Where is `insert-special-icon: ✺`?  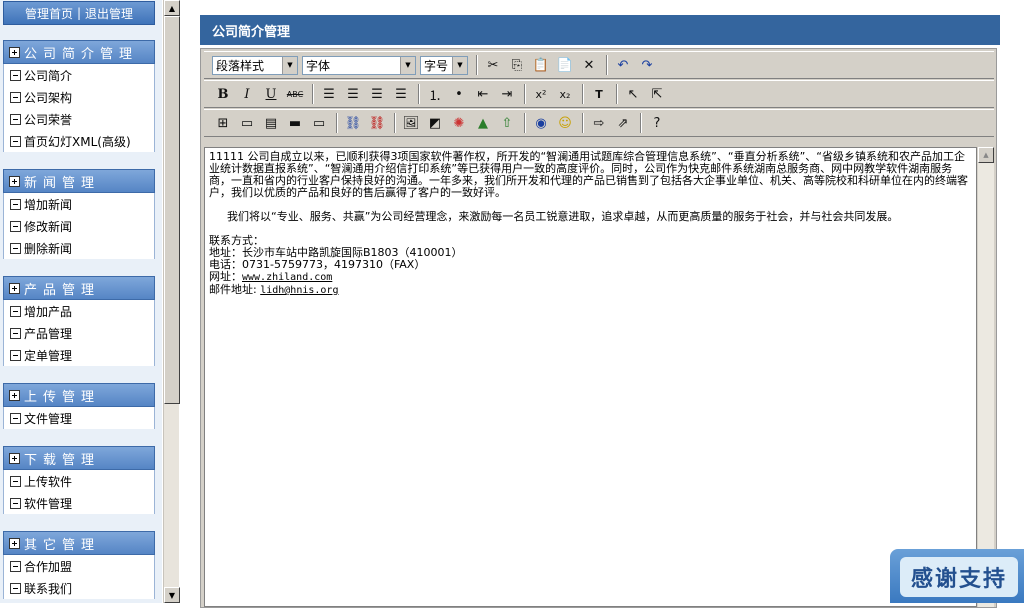
insert-special-icon: ✺ is located at coordinates (459, 123).